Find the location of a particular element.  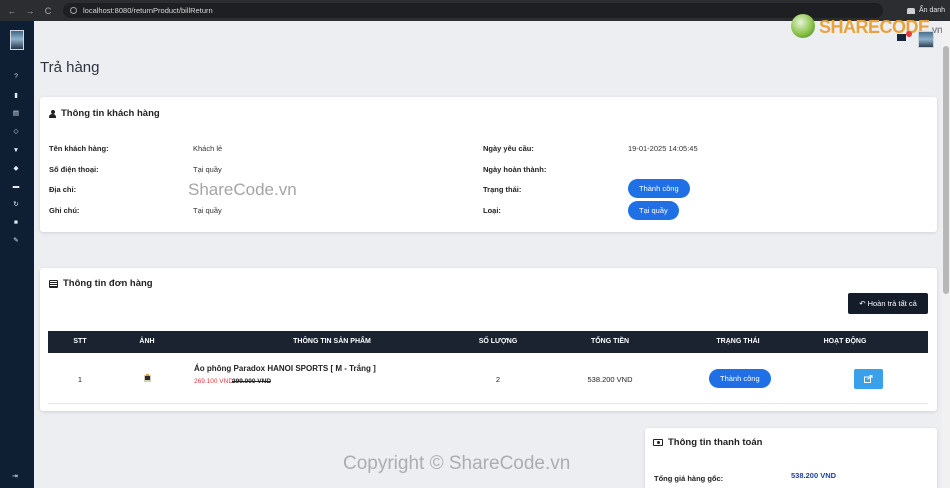

request-date-label: Ngày yêu cầu: is located at coordinates (508, 148).